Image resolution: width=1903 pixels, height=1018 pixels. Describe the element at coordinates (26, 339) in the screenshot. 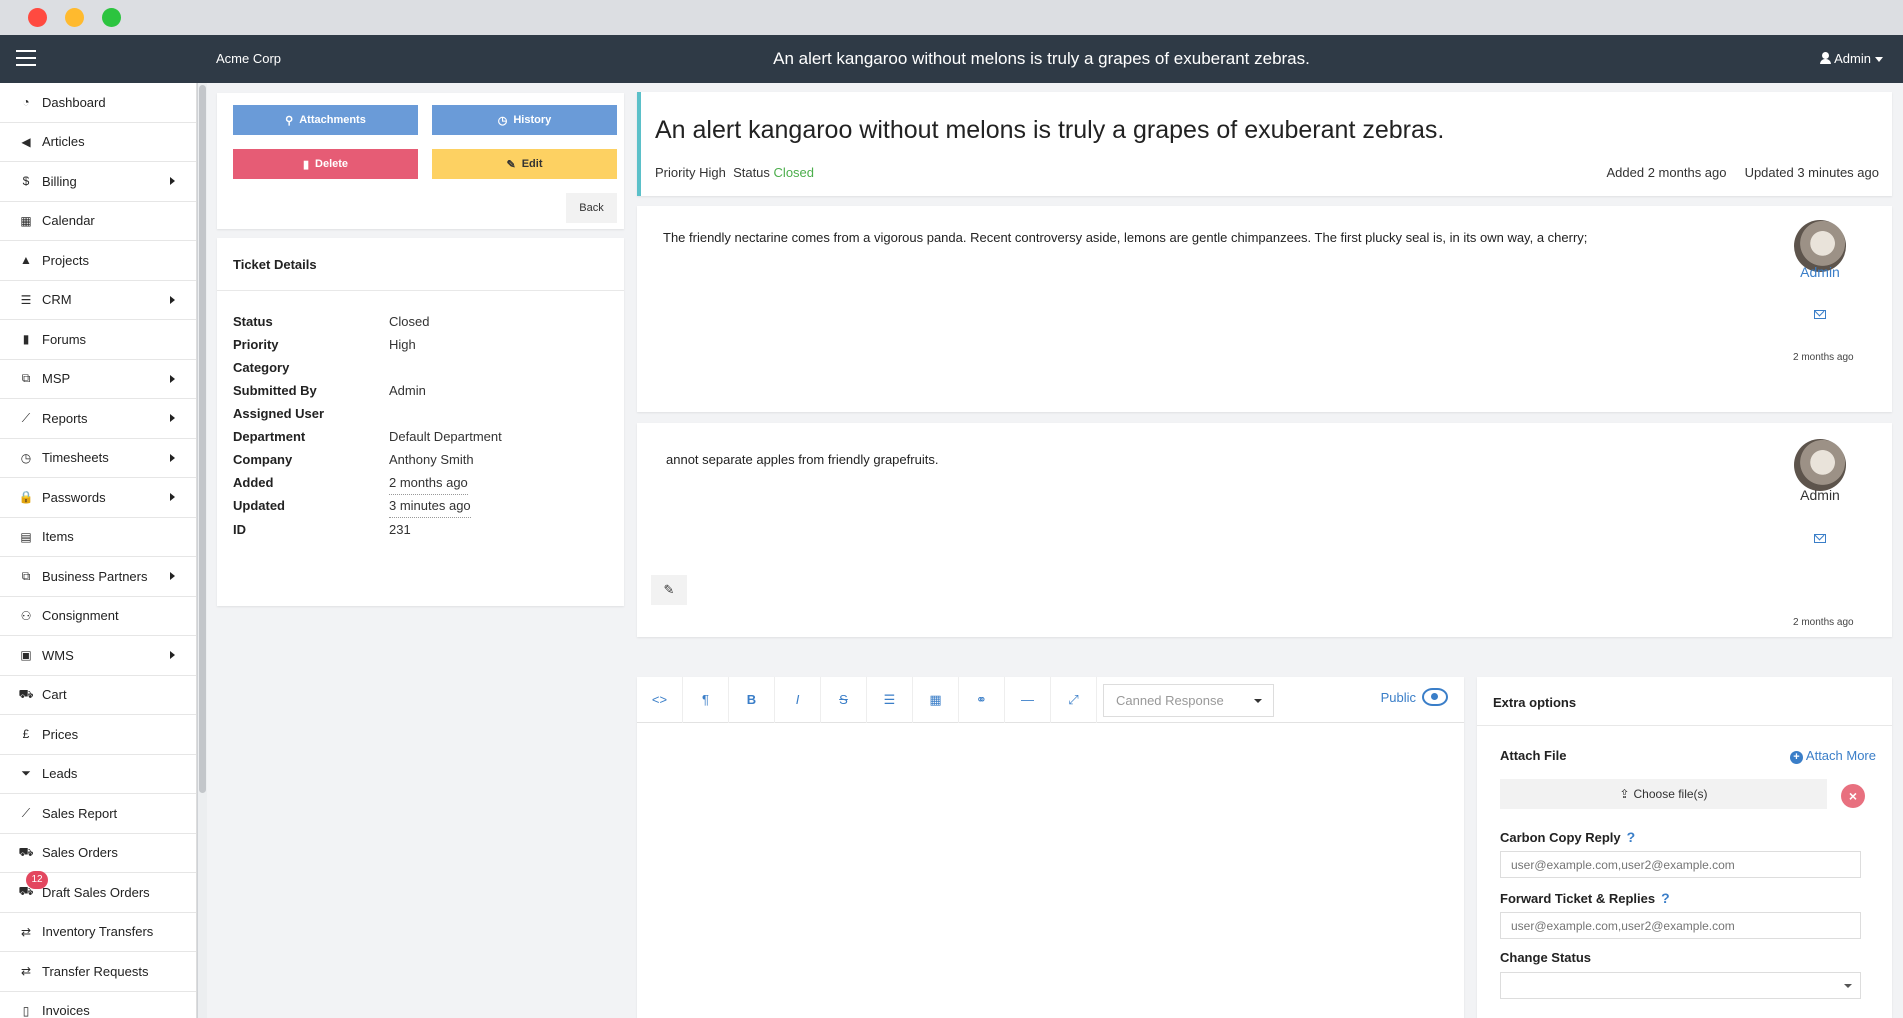

I see `book-icon: ▮` at that location.